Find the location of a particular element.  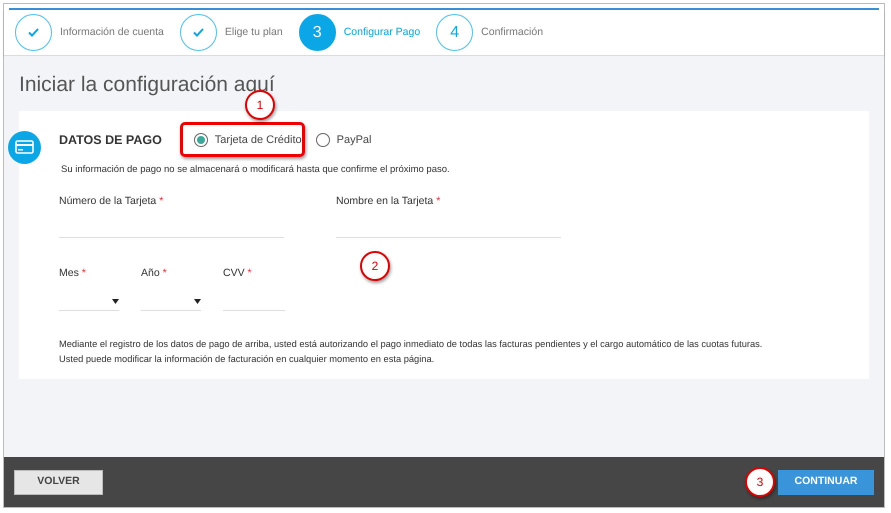

section-heading: DATOS DE PAGO is located at coordinates (110, 140).